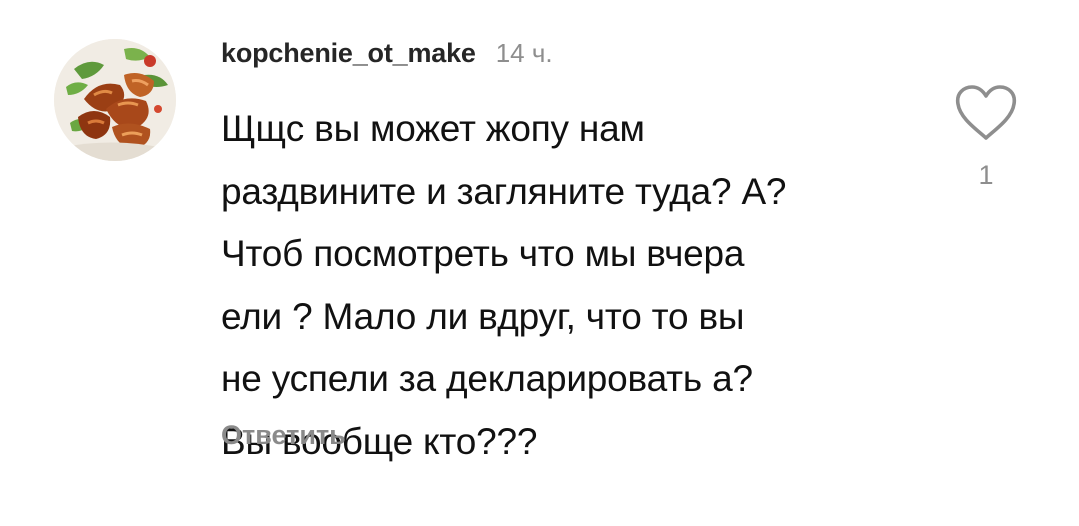 Image resolution: width=1079 pixels, height=526 pixels. I want to click on avatar-image, so click(115, 100).